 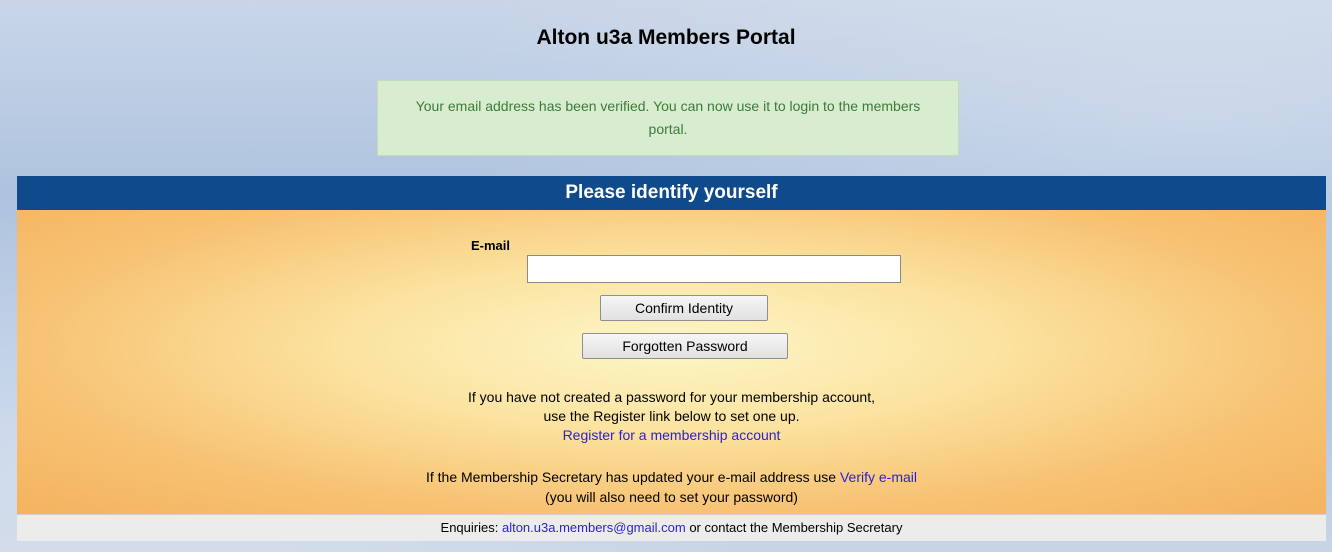 I want to click on register-link-line: Register for a membership account, so click(x=671, y=435).